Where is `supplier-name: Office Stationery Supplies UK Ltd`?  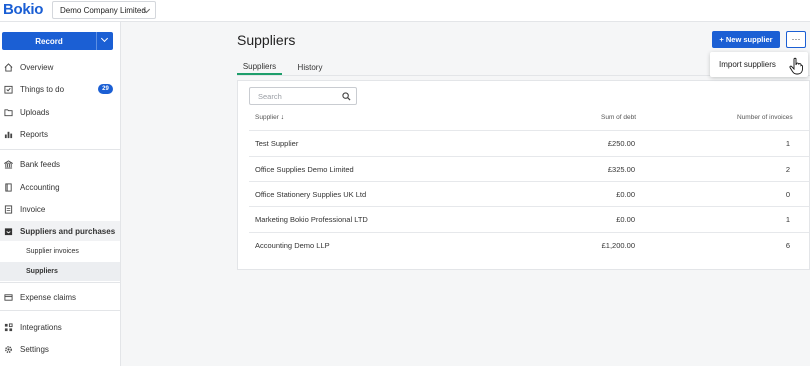 supplier-name: Office Stationery Supplies UK Ltd is located at coordinates (311, 194).